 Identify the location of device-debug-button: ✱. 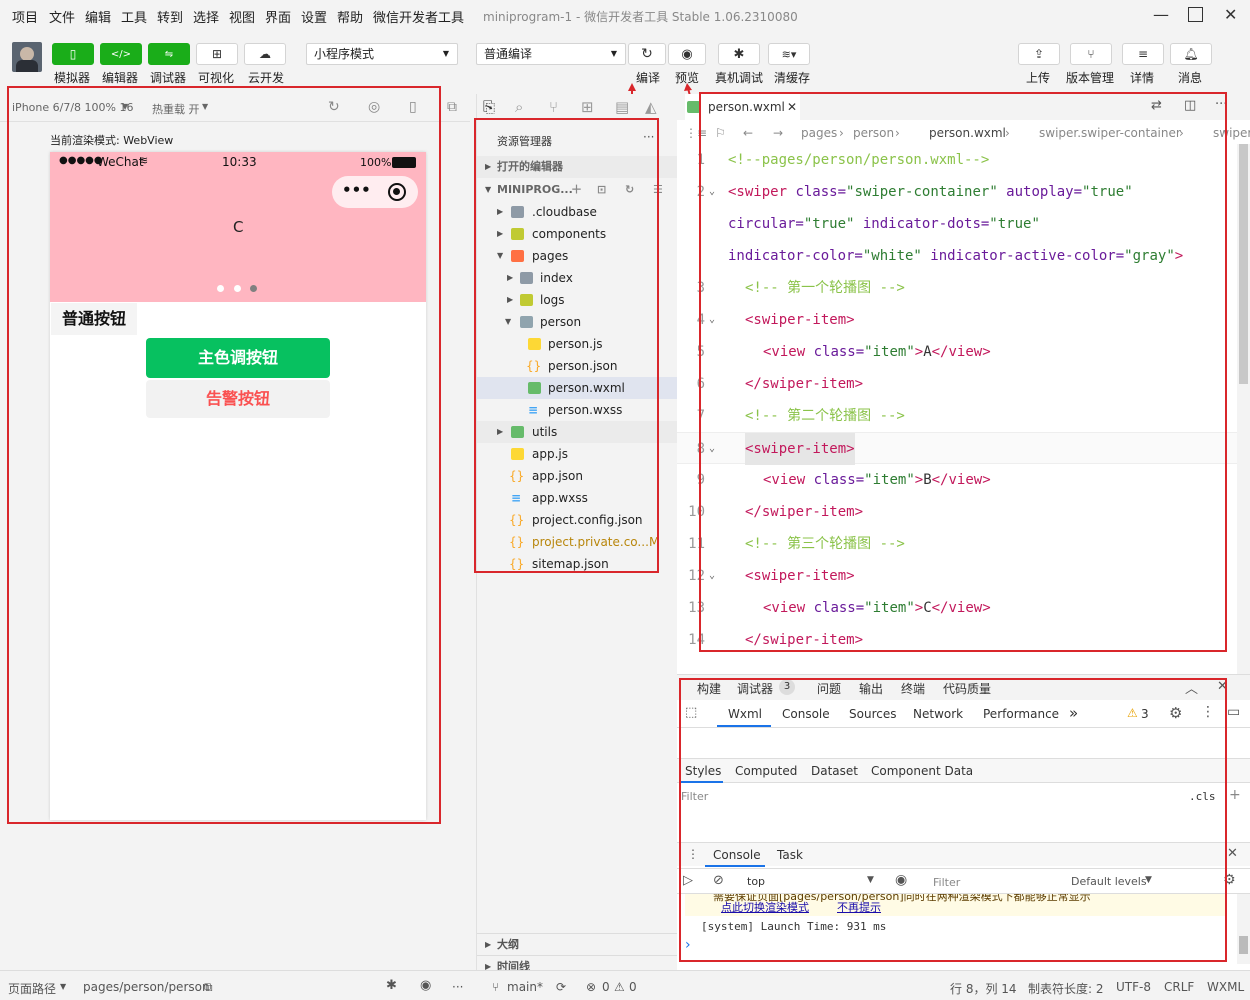
(739, 54).